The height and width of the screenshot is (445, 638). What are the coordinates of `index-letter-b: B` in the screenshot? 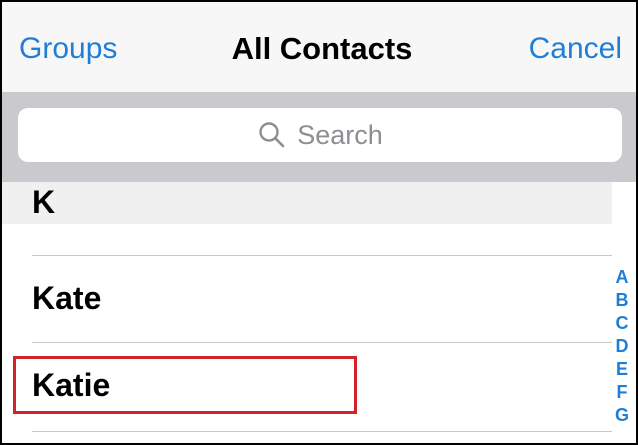 It's located at (622, 300).